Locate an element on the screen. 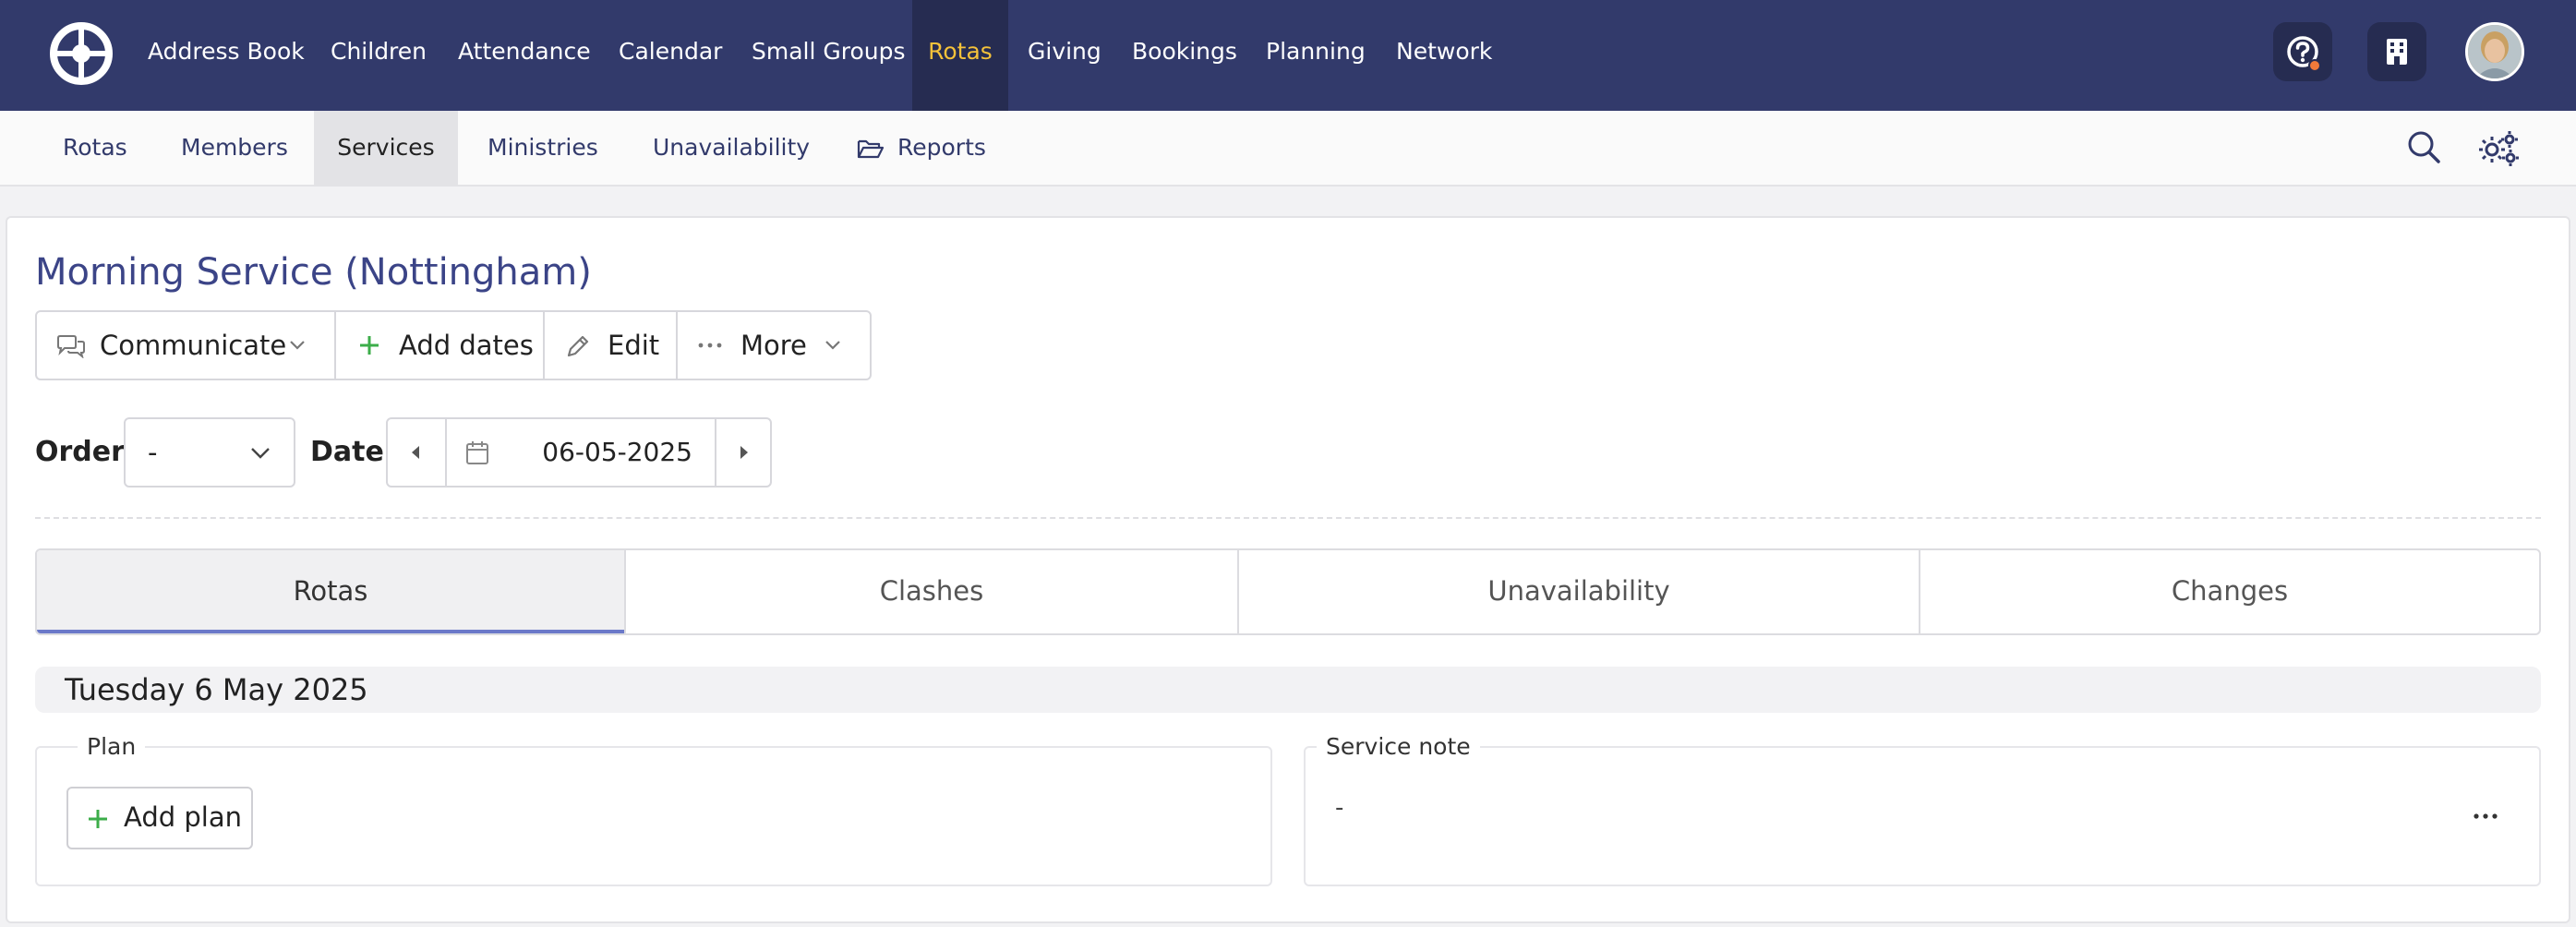  service-tabs: Rotas Clashes Unavailability Changes is located at coordinates (1288, 591).